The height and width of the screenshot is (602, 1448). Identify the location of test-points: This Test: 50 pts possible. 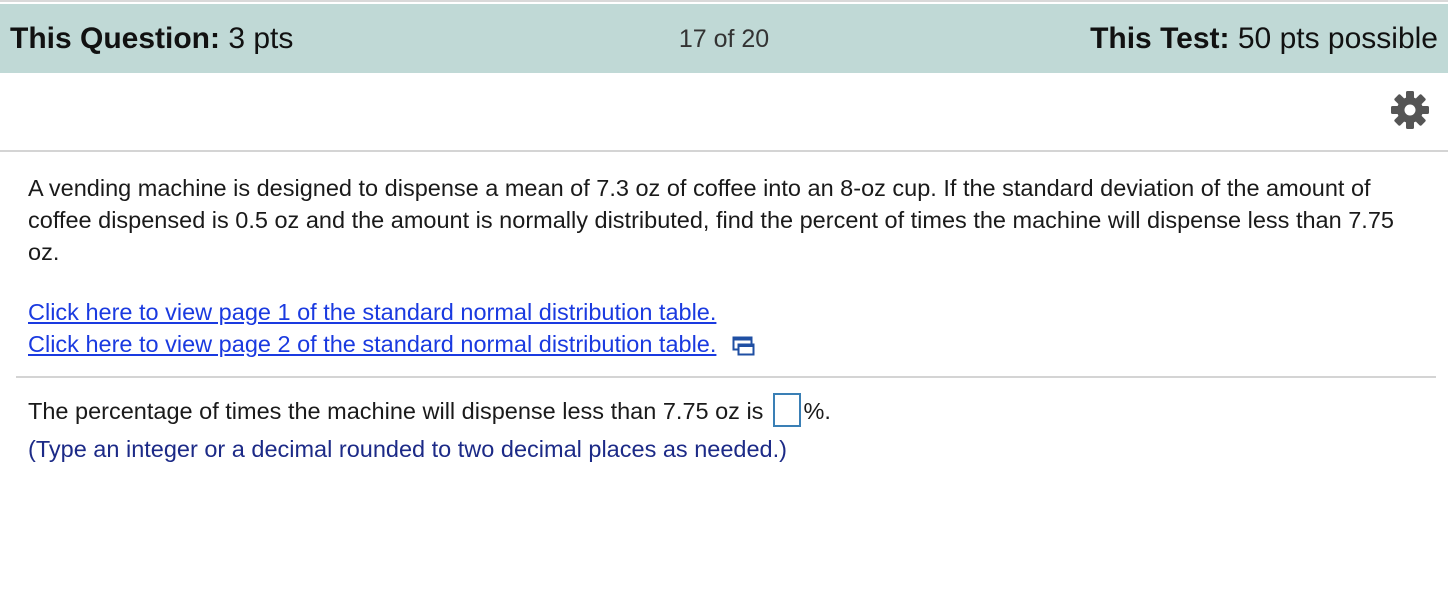
(1264, 39).